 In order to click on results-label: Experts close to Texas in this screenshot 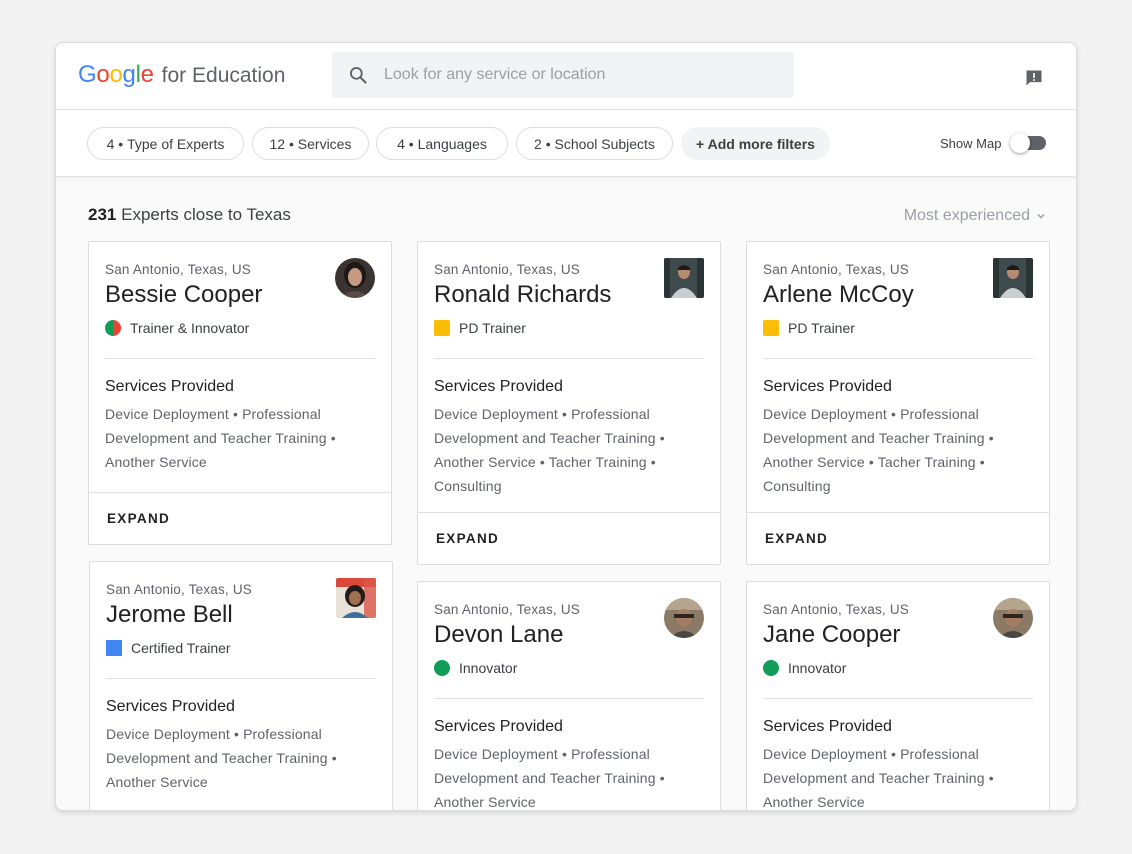, I will do `click(206, 214)`.